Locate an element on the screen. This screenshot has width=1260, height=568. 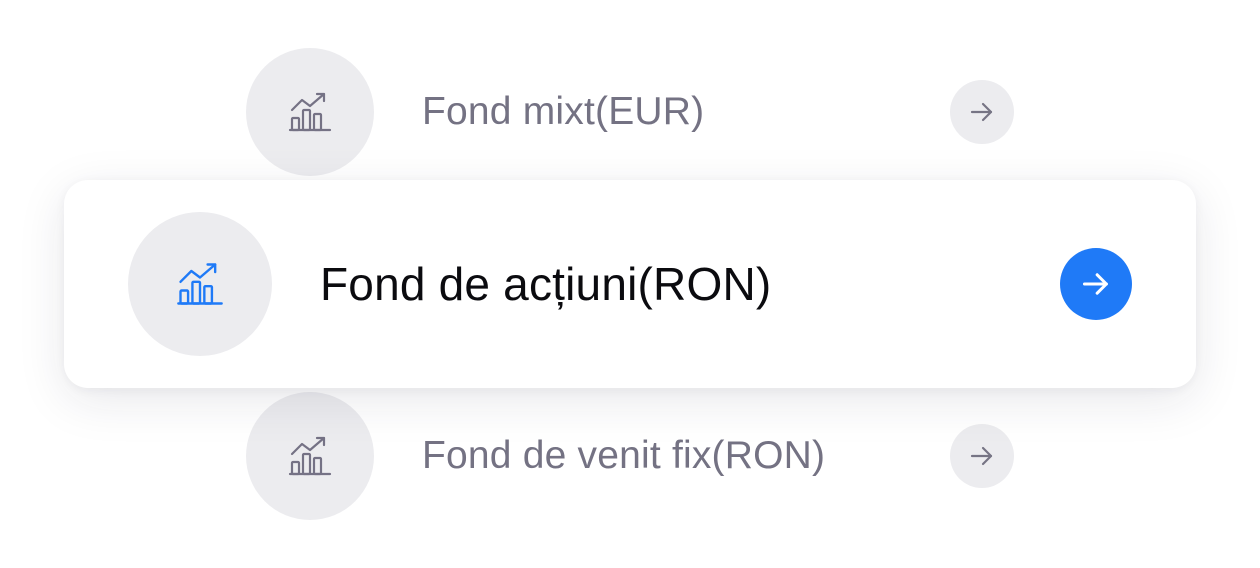
fund-item-mixt-eur: Fond mixt(EUR) is located at coordinates (630, 112).